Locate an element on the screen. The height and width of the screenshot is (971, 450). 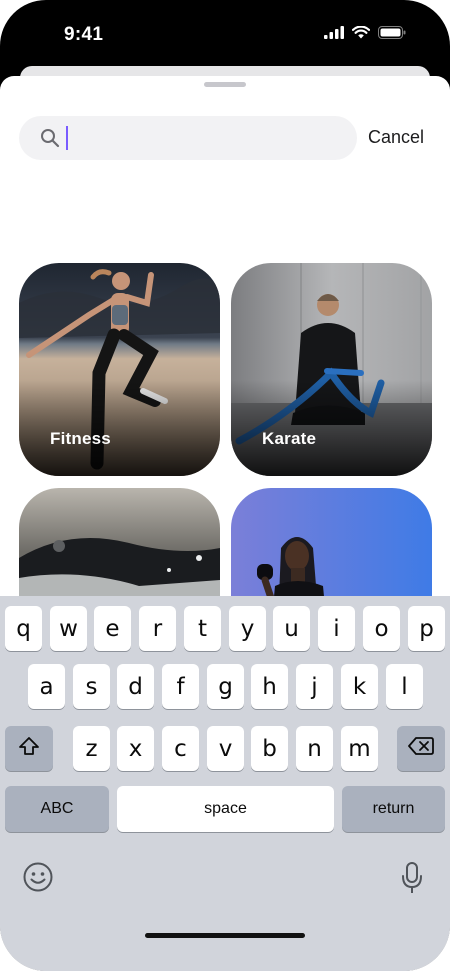
dictation-button is located at coordinates (412, 880).